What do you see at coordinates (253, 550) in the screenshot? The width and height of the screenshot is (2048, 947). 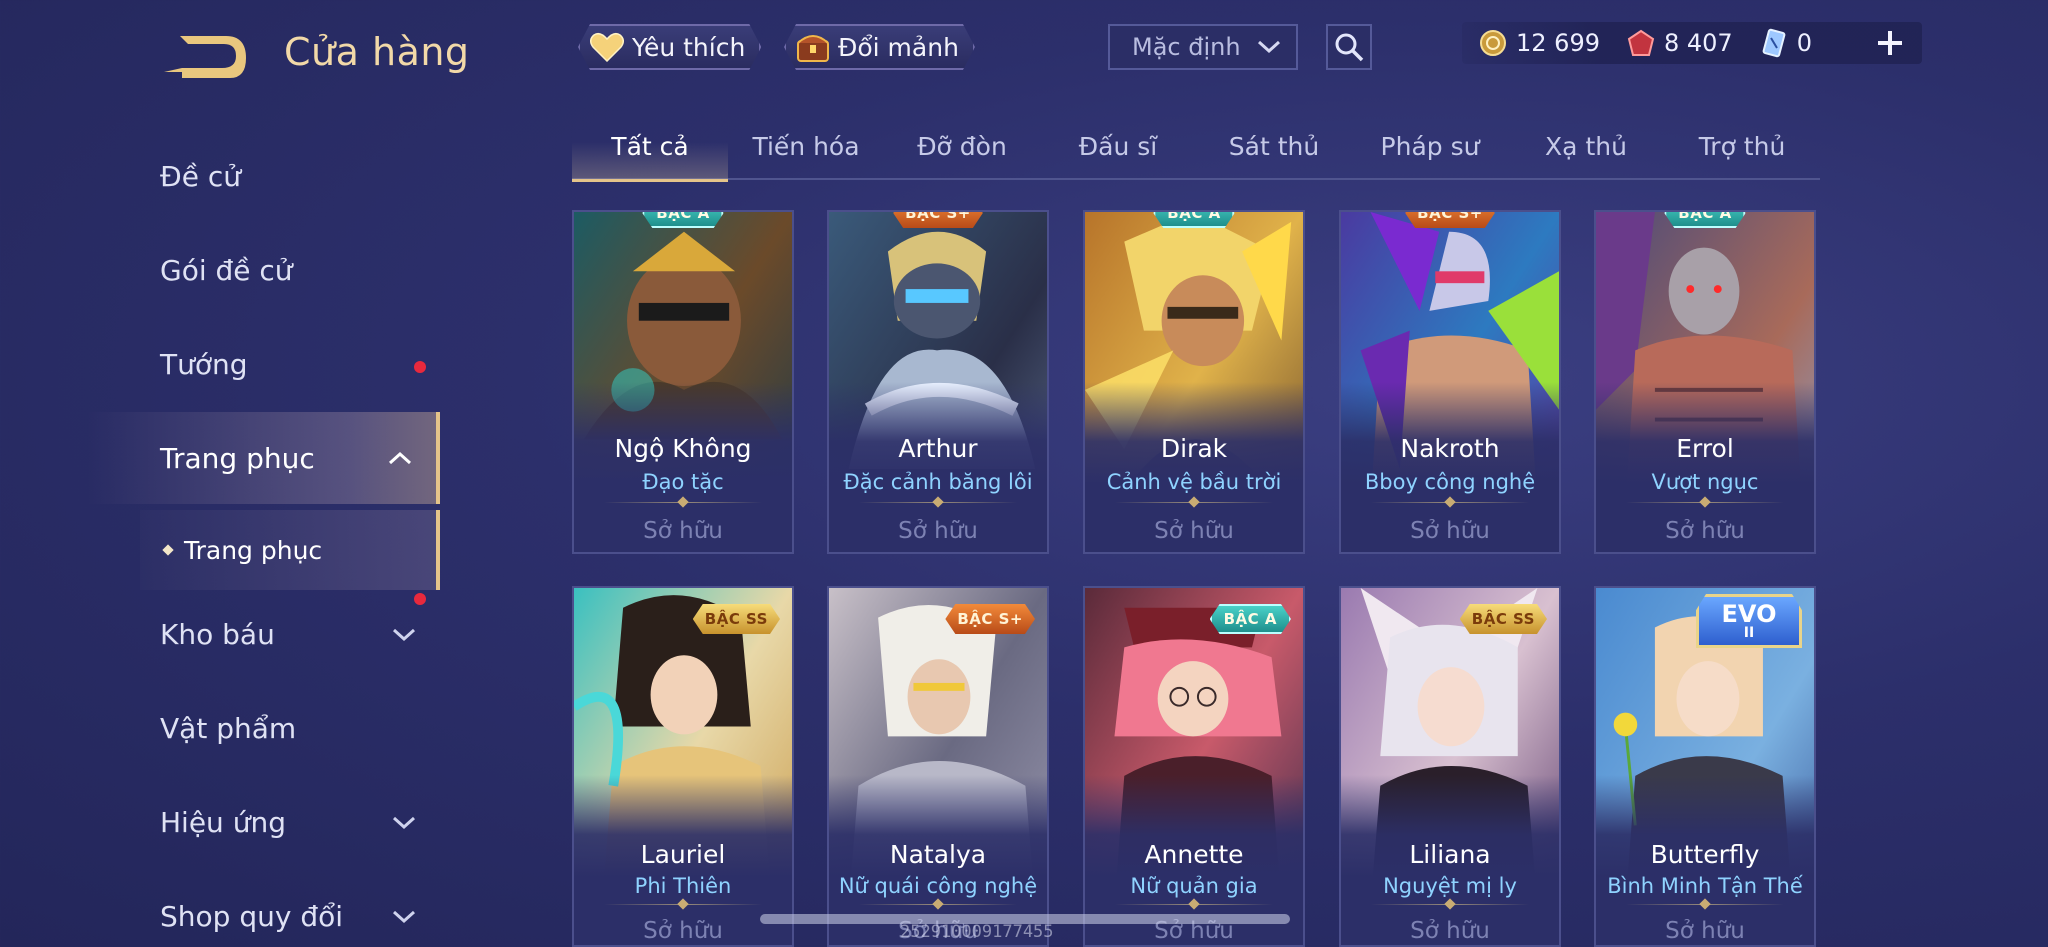 I see `sidebar-subitem-label: Trang phục` at bounding box center [253, 550].